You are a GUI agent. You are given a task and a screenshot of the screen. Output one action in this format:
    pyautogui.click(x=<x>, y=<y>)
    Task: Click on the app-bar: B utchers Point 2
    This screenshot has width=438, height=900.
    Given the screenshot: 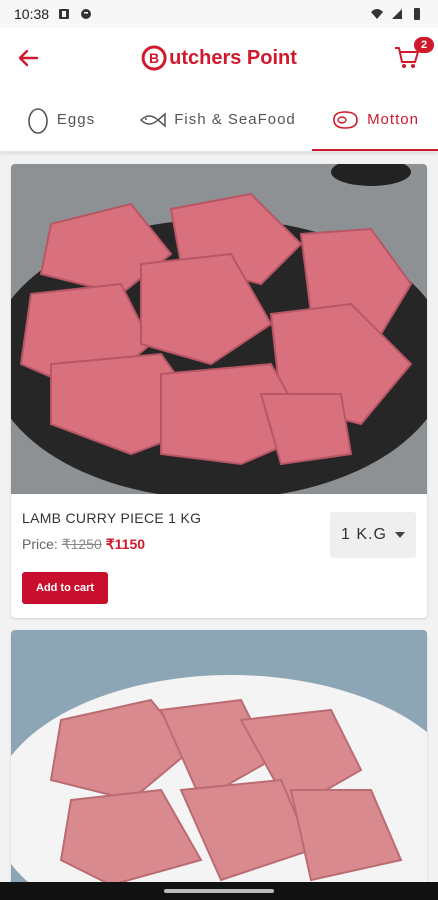 What is the action you would take?
    pyautogui.click(x=219, y=58)
    